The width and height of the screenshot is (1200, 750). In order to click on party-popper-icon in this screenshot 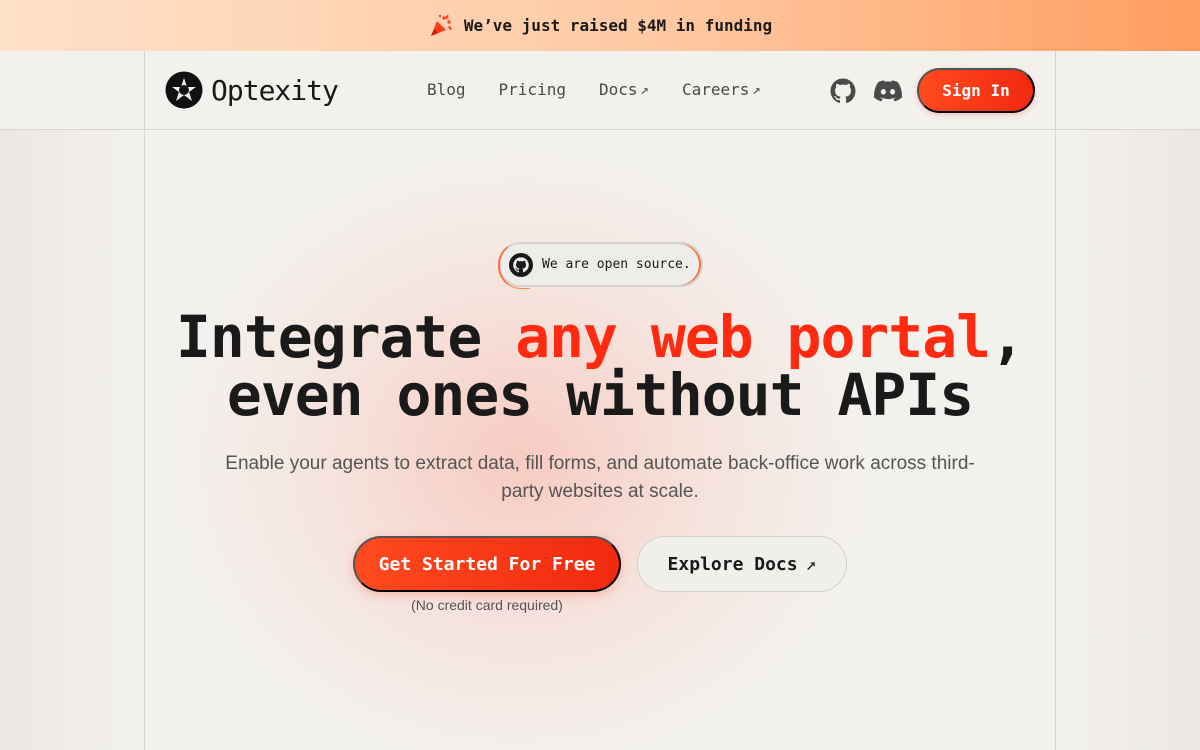, I will do `click(441, 26)`.